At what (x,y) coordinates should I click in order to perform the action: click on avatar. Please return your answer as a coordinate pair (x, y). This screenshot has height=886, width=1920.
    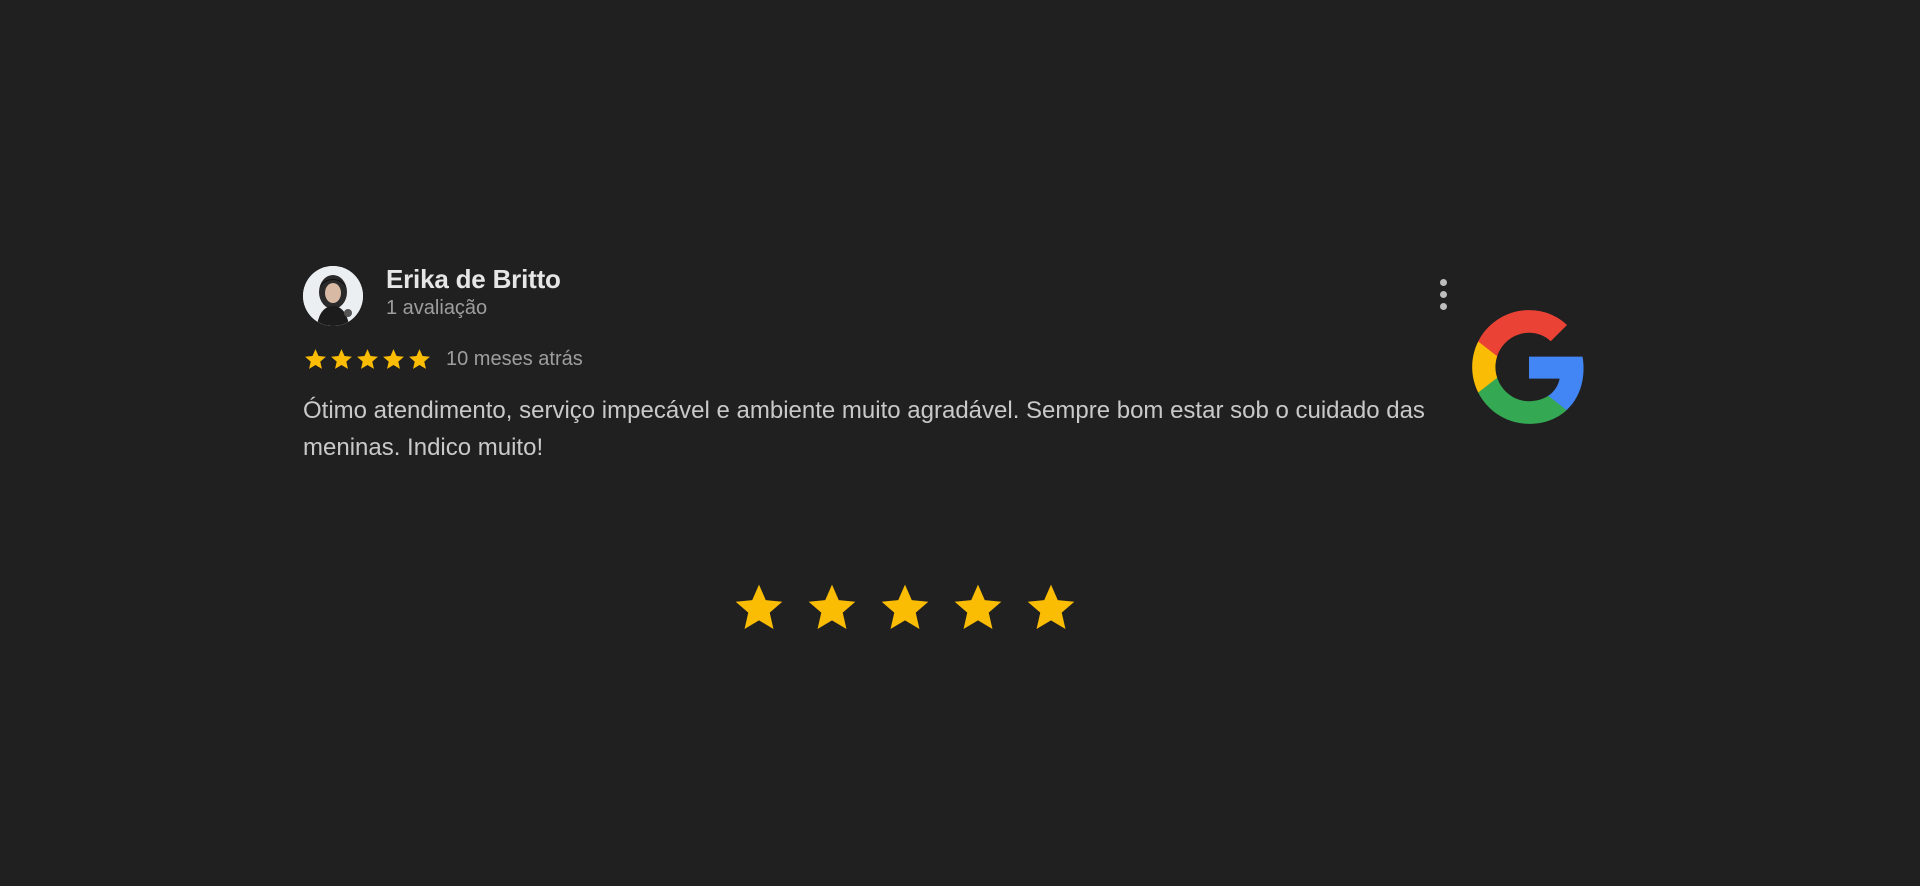
    Looking at the image, I should click on (333, 296).